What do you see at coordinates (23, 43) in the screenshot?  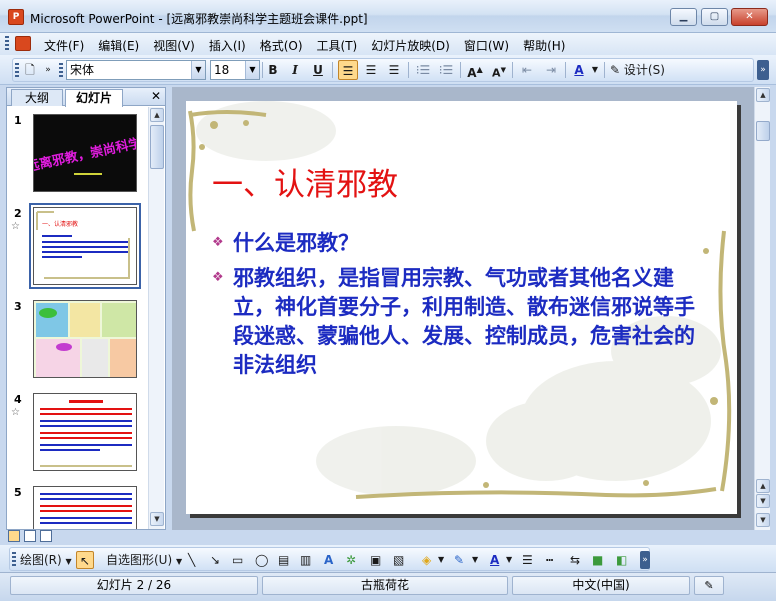 I see `document-icon` at bounding box center [23, 43].